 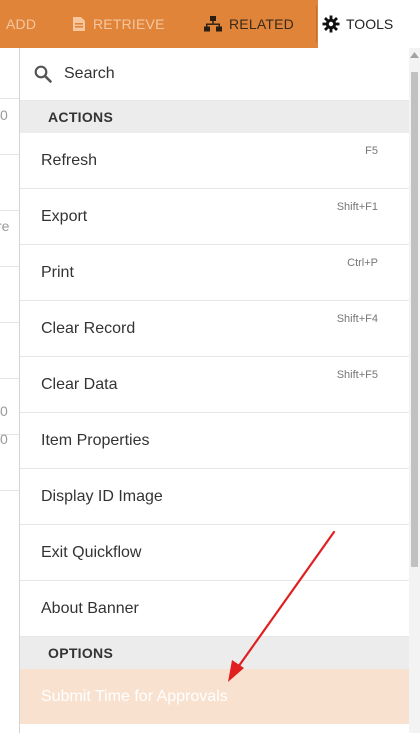 I want to click on menu-item-label: Display ID Image, so click(x=102, y=496).